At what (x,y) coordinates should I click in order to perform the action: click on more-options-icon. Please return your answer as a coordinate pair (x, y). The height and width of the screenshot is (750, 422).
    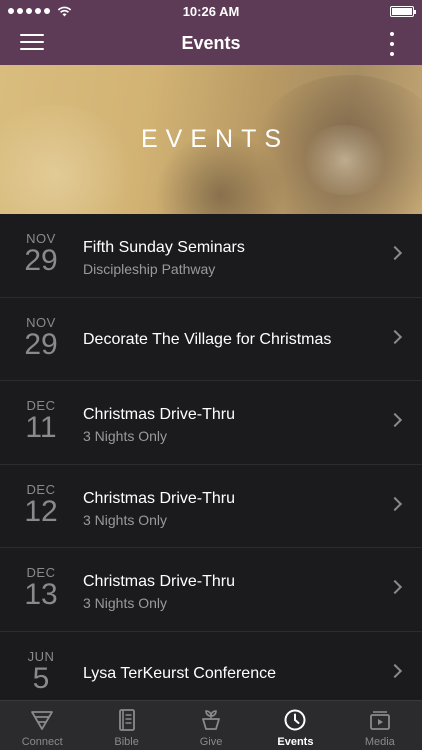
    Looking at the image, I should click on (392, 44).